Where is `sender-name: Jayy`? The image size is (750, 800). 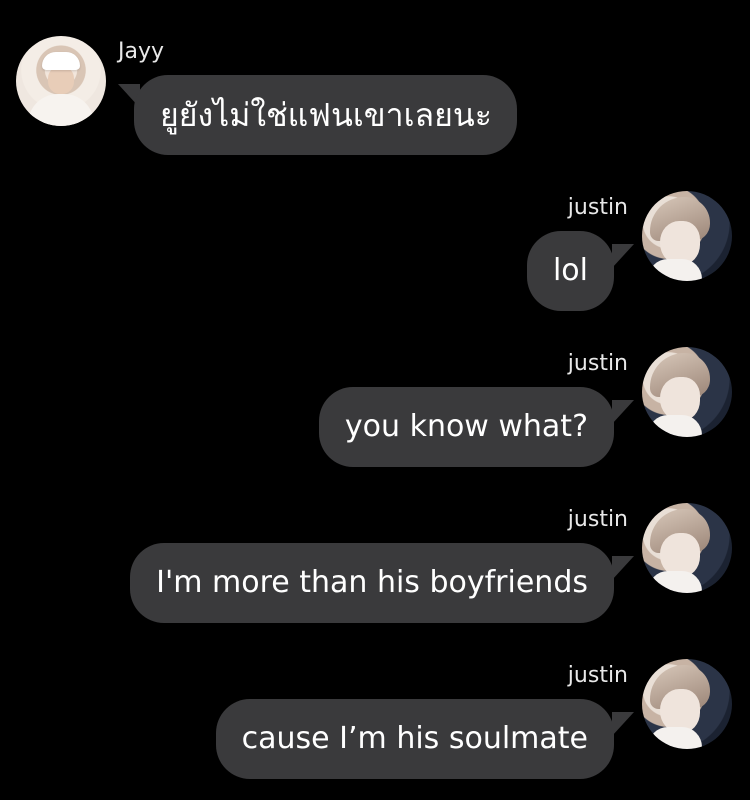 sender-name: Jayy is located at coordinates (141, 51).